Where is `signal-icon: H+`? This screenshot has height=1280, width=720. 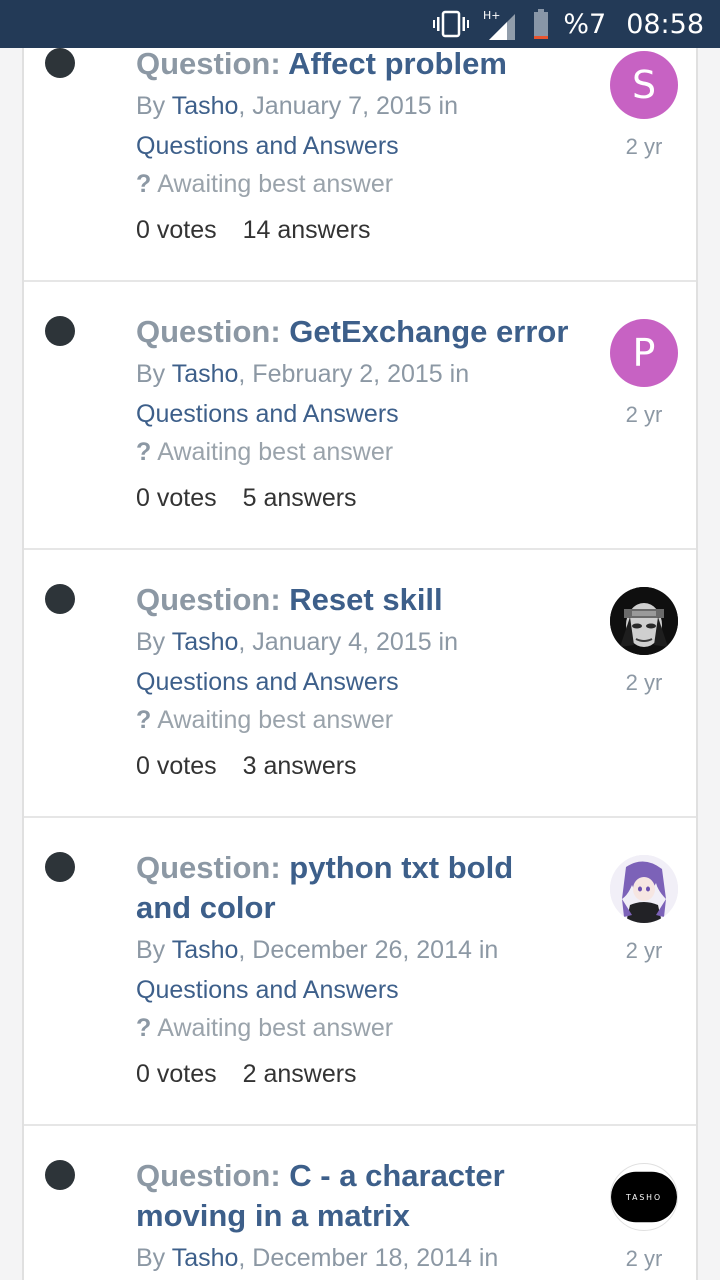 signal-icon: H+ is located at coordinates (501, 24).